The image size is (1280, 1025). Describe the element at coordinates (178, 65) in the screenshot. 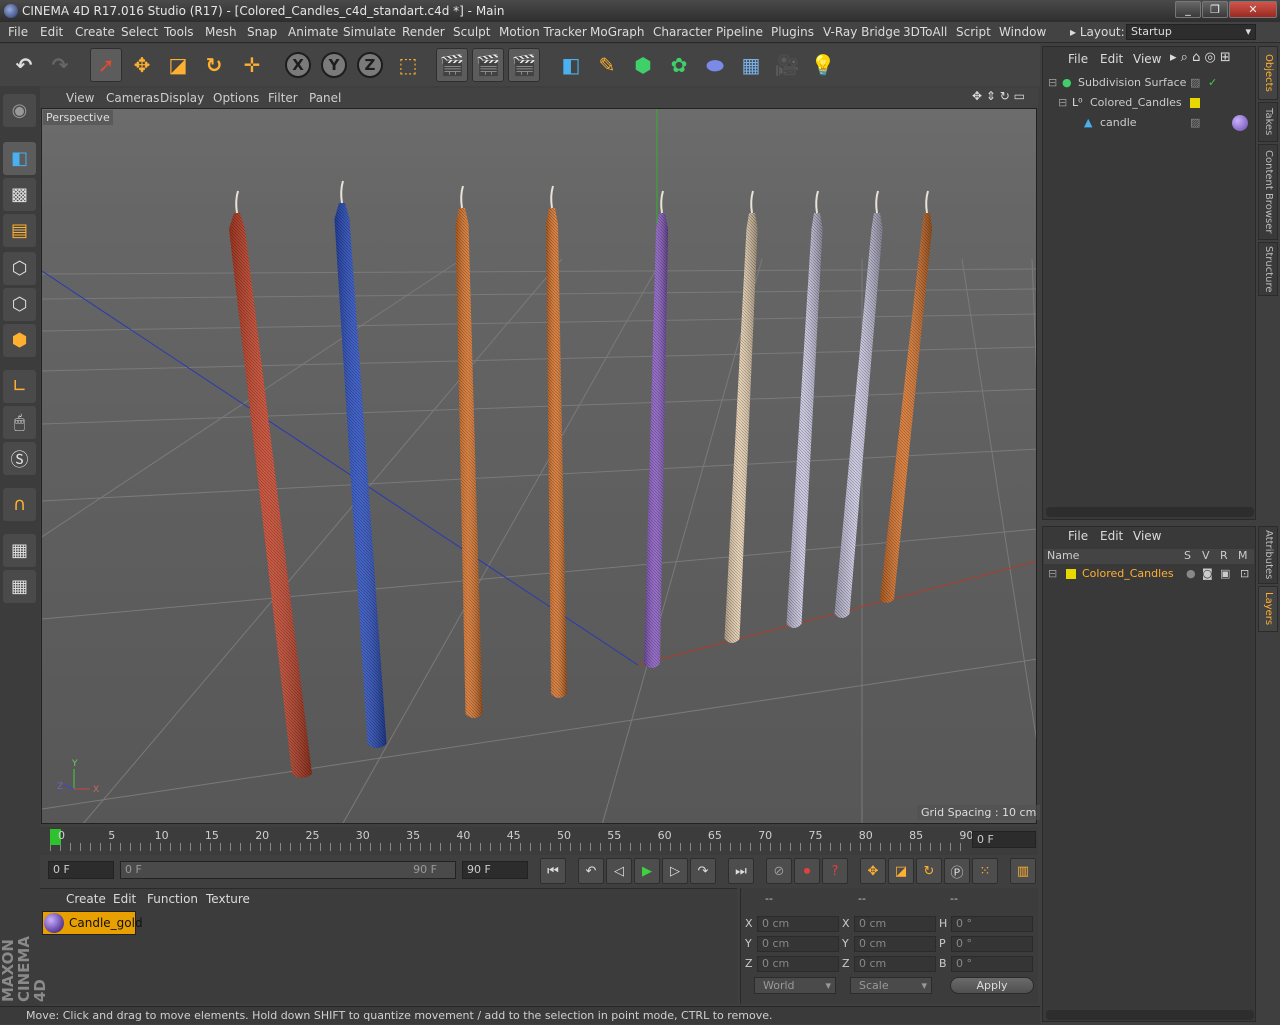

I see `scale-button: ◪` at that location.